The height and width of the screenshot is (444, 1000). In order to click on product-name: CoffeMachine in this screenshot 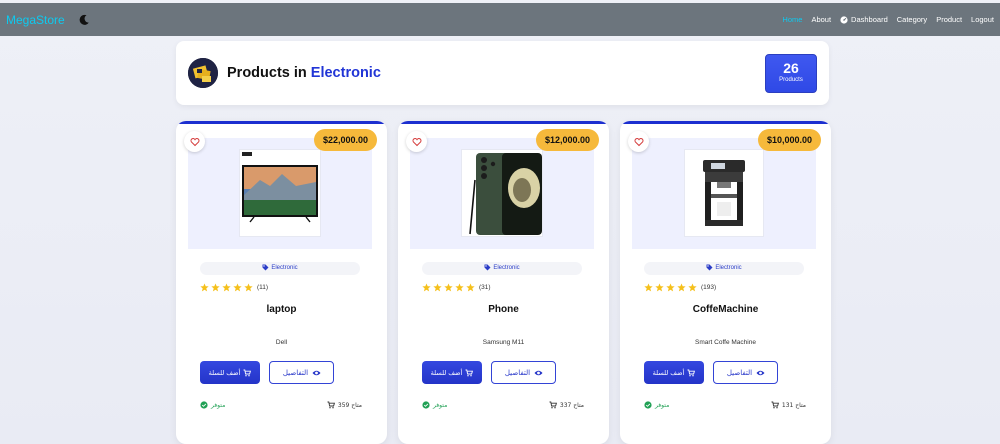, I will do `click(725, 309)`.